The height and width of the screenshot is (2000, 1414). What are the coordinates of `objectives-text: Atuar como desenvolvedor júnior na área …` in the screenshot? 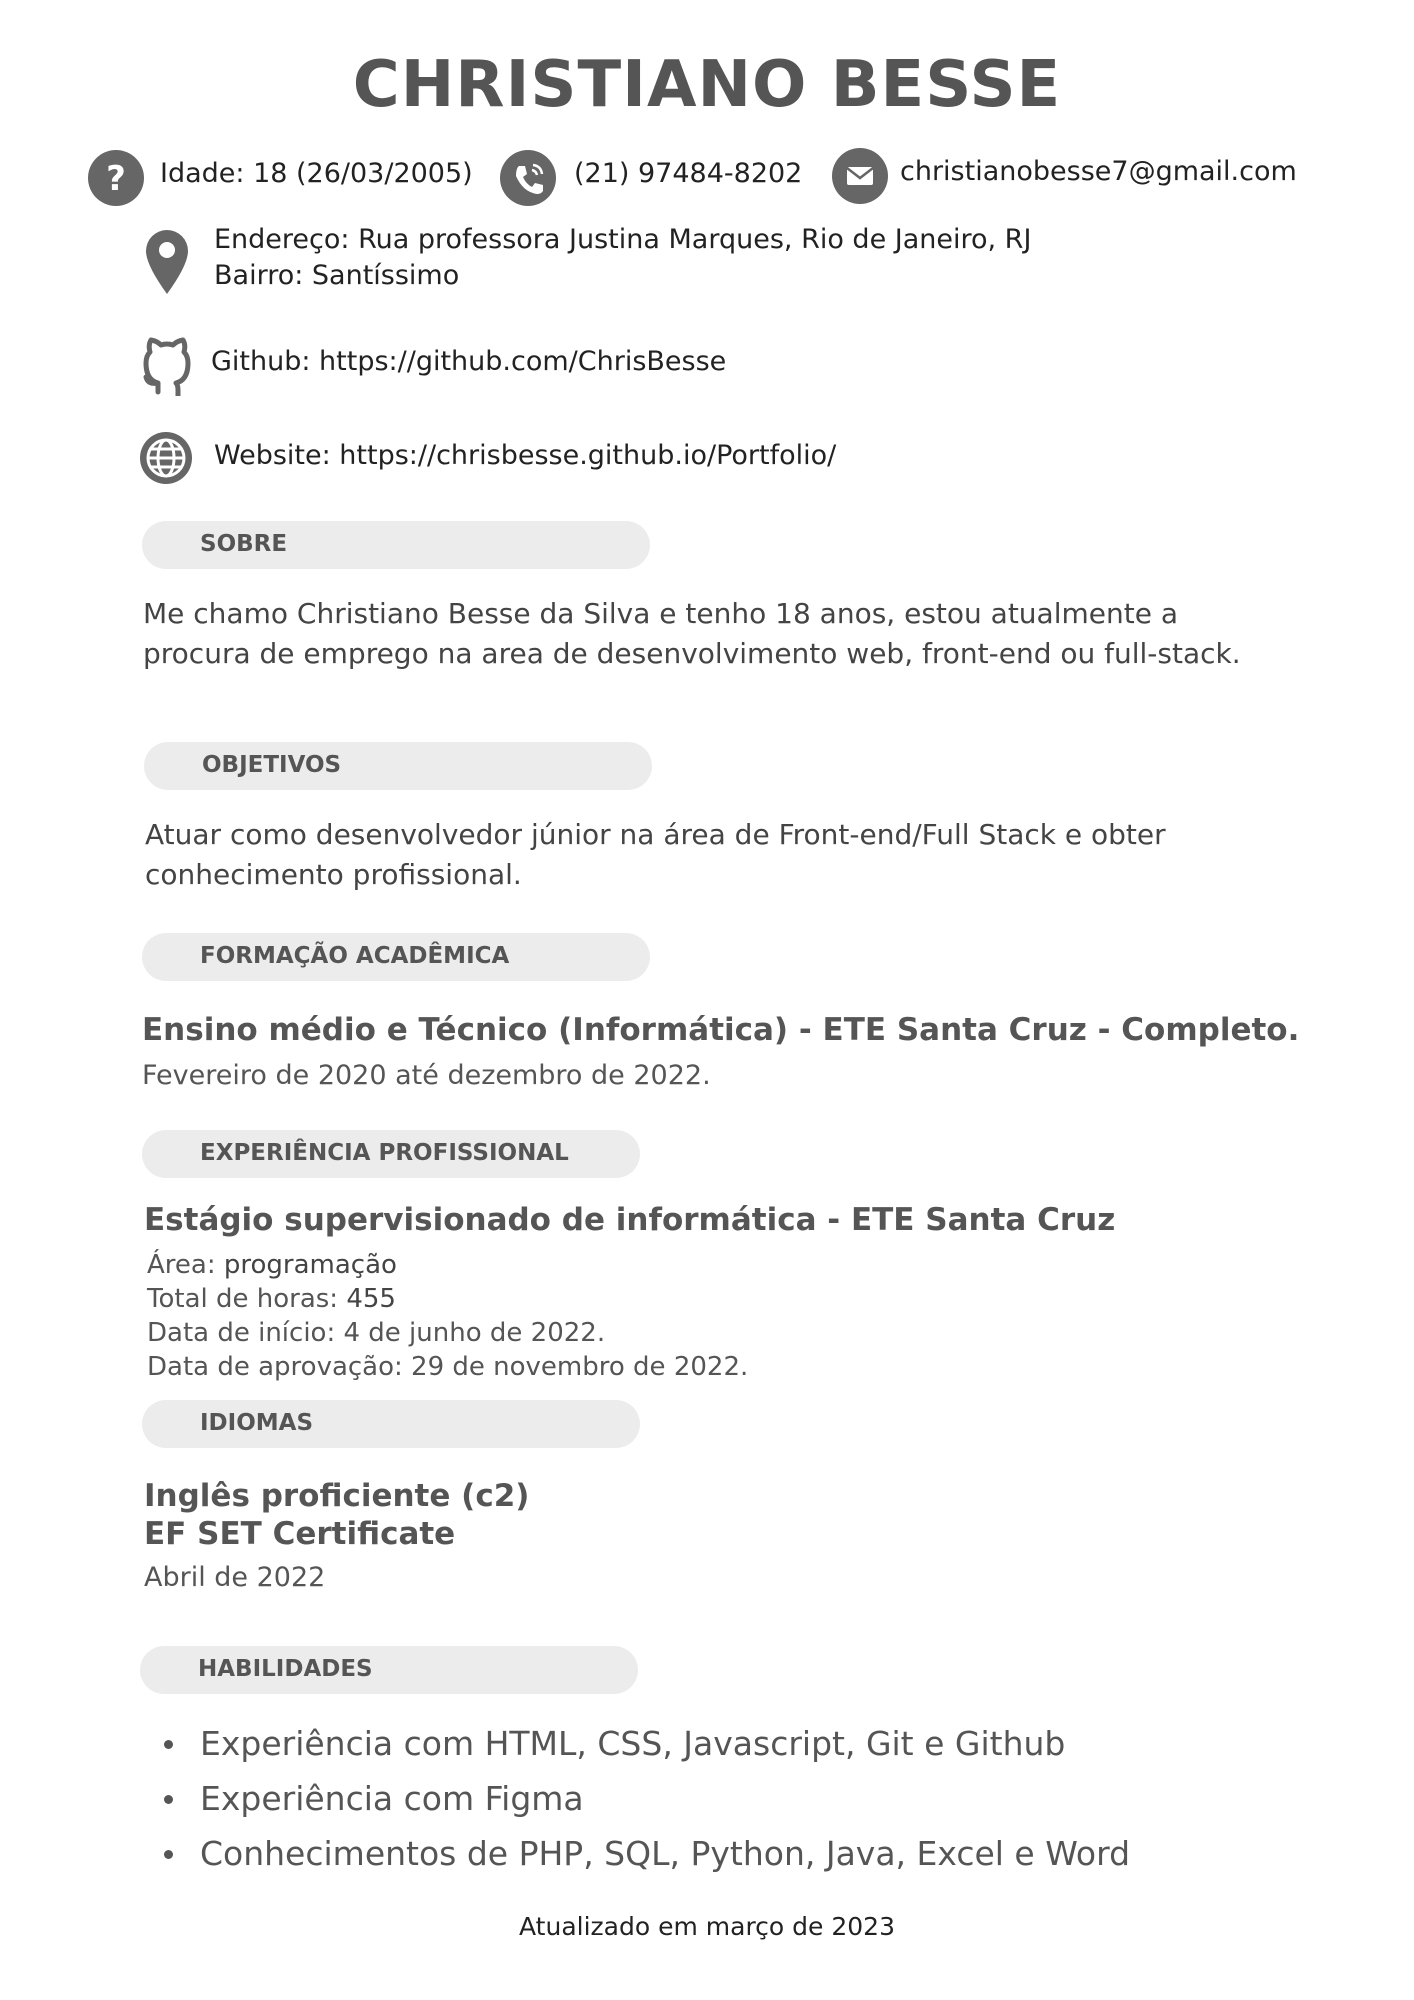 It's located at (655, 854).